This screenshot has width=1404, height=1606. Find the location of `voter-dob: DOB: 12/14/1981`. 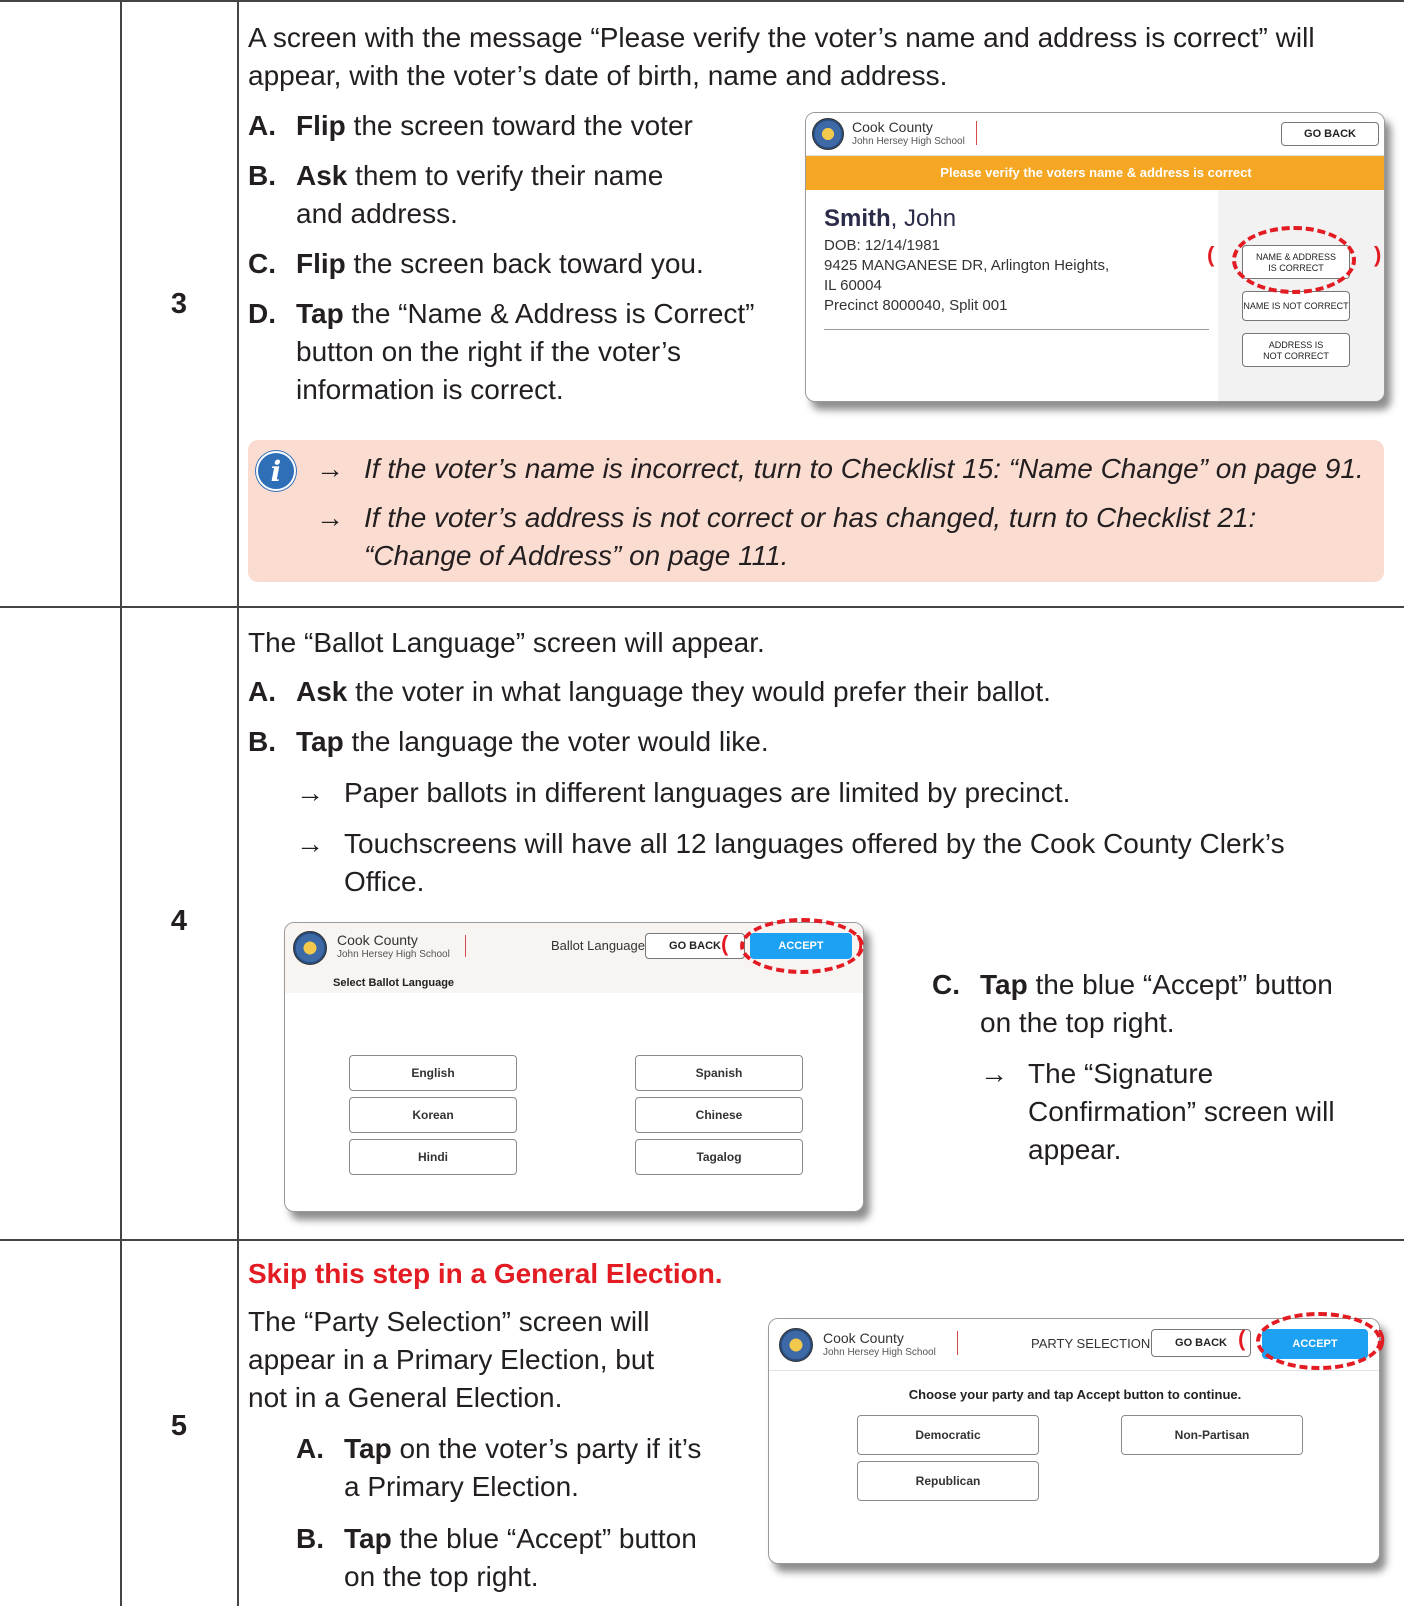

voter-dob: DOB: 12/14/1981 is located at coordinates (882, 245).